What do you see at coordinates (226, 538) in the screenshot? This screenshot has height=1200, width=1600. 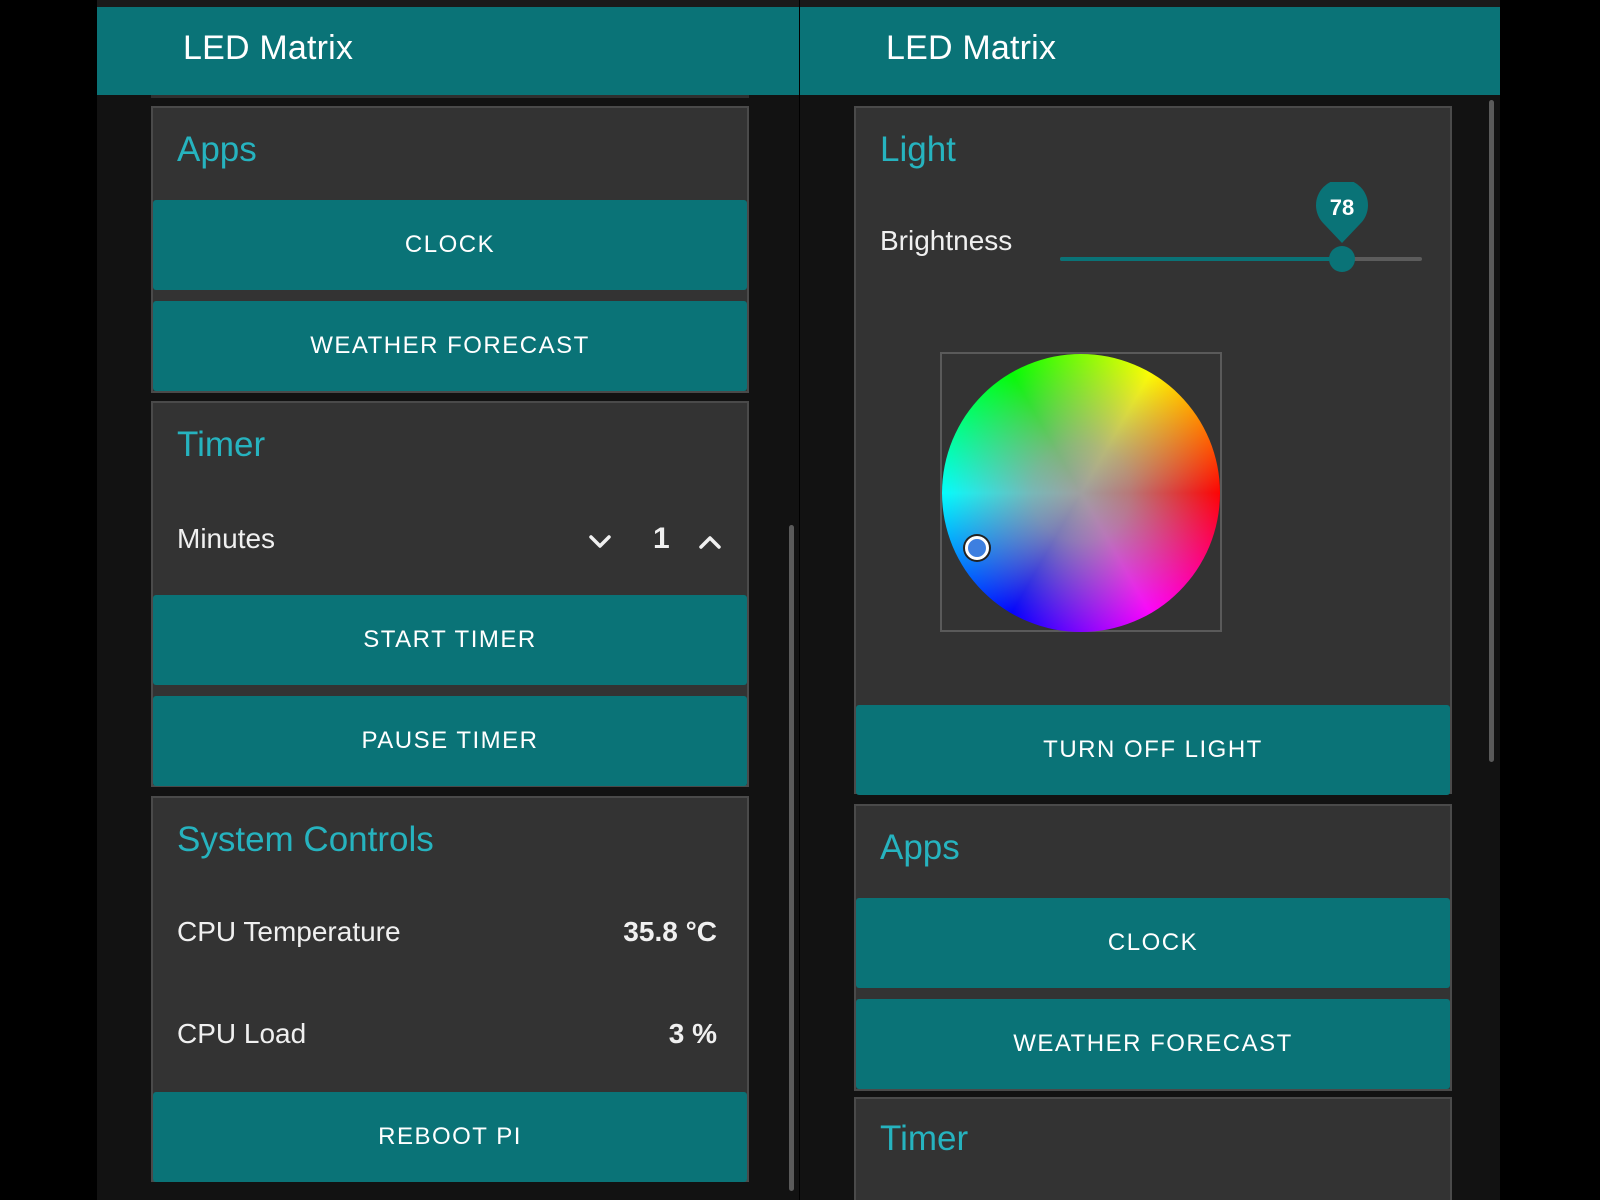 I see `minutes-label: Minutes` at bounding box center [226, 538].